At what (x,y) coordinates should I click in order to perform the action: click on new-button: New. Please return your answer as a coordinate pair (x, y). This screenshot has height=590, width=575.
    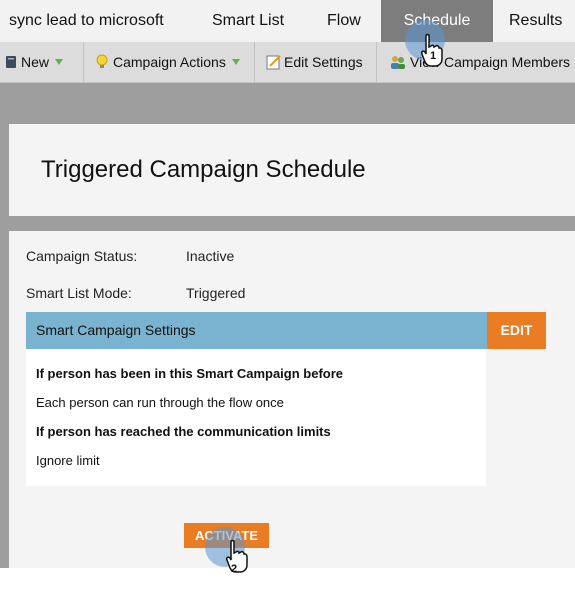
    Looking at the image, I should click on (34, 62).